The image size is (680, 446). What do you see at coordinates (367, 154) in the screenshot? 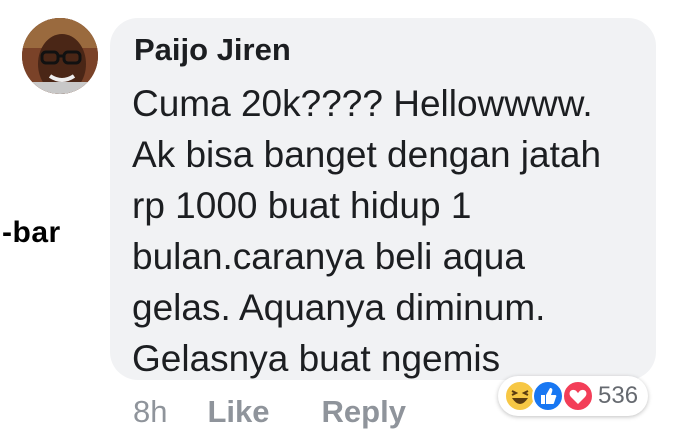
I see `comment-line: Ak bisa banget dengan jatah` at bounding box center [367, 154].